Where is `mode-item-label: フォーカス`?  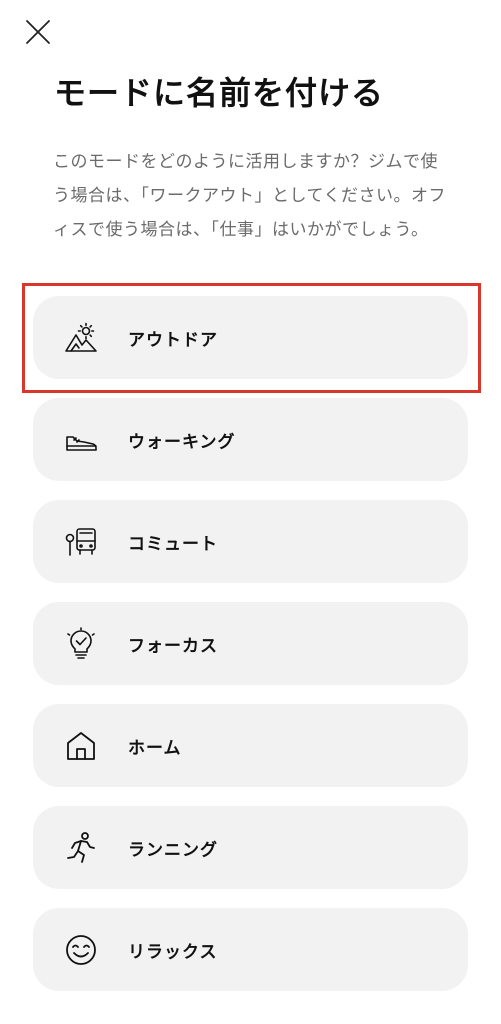
mode-item-label: フォーカス is located at coordinates (173, 646).